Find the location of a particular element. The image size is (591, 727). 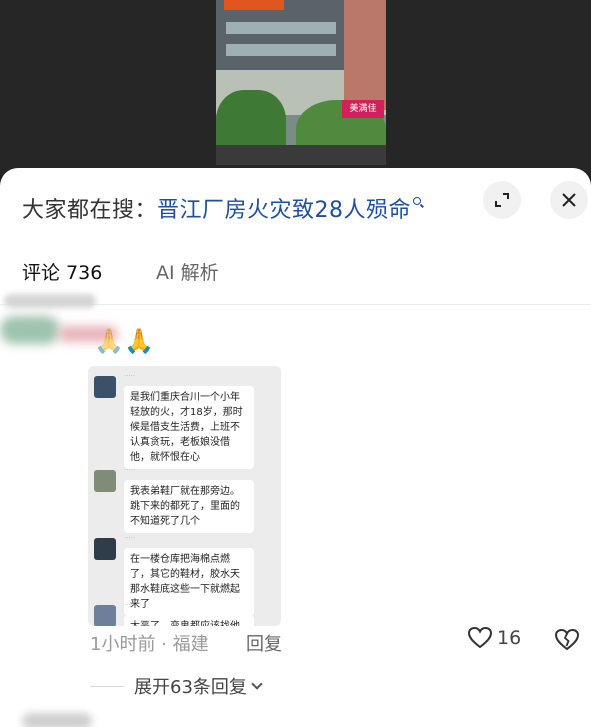

brick-wall is located at coordinates (365, 55).